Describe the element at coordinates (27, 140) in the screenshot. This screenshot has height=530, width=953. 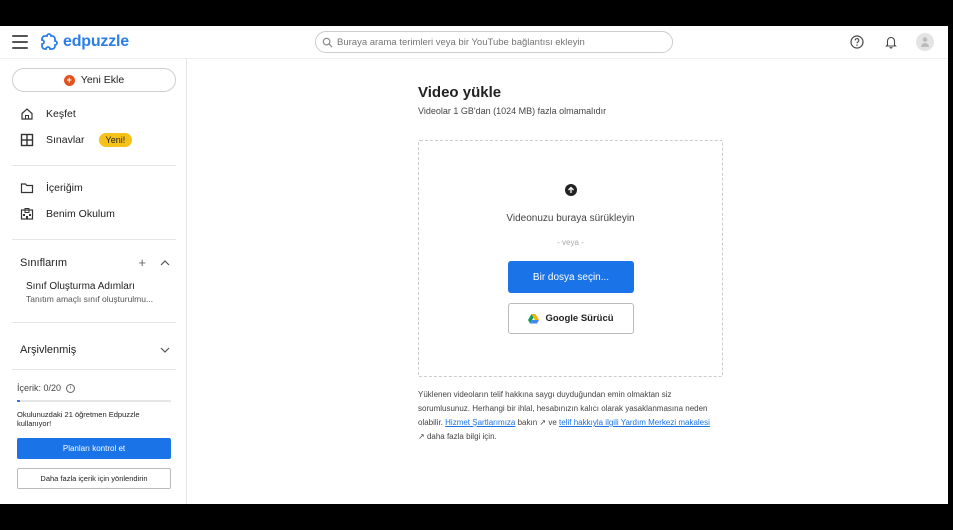
I see `grid-icon` at that location.